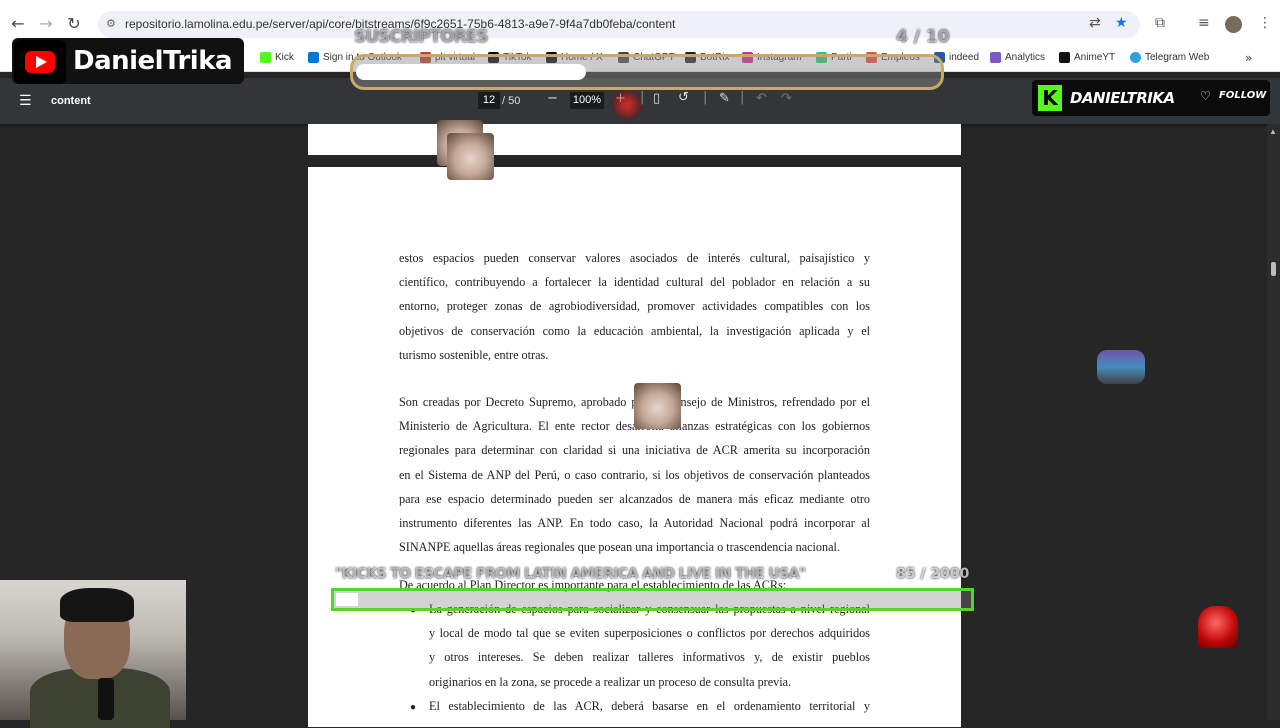 This screenshot has height=728, width=1280. Describe the element at coordinates (277, 57) in the screenshot. I see `bookmark-kick: Kick` at that location.